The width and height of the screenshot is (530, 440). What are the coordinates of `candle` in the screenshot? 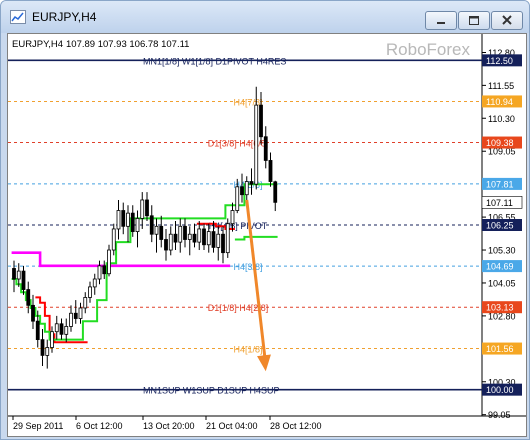 It's located at (227, 238).